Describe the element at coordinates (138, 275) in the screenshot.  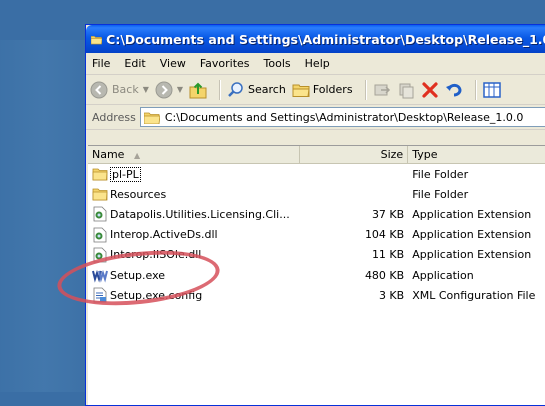
I see `file-name: Setup.exe` at that location.